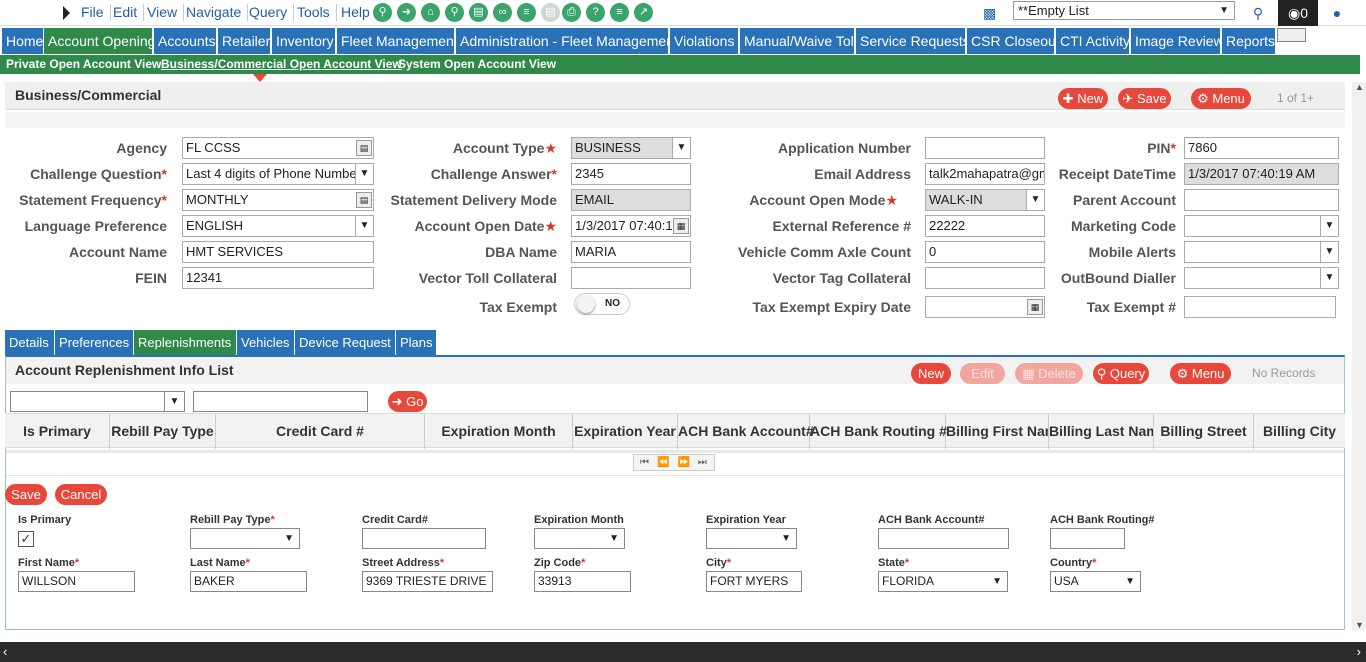  I want to click on menu-toggle-arrow-icon, so click(66, 13).